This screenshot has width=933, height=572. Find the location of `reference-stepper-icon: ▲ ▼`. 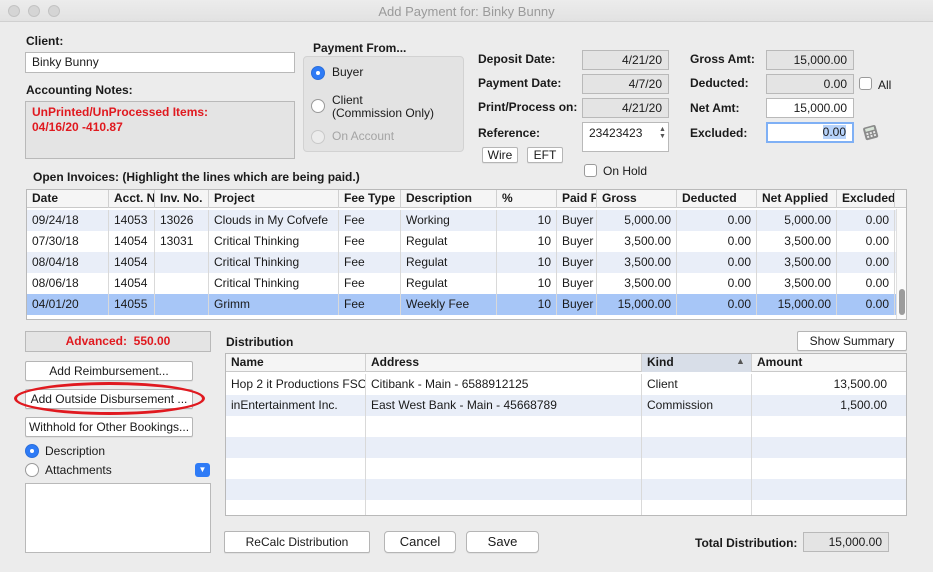

reference-stepper-icon: ▲ ▼ is located at coordinates (662, 133).